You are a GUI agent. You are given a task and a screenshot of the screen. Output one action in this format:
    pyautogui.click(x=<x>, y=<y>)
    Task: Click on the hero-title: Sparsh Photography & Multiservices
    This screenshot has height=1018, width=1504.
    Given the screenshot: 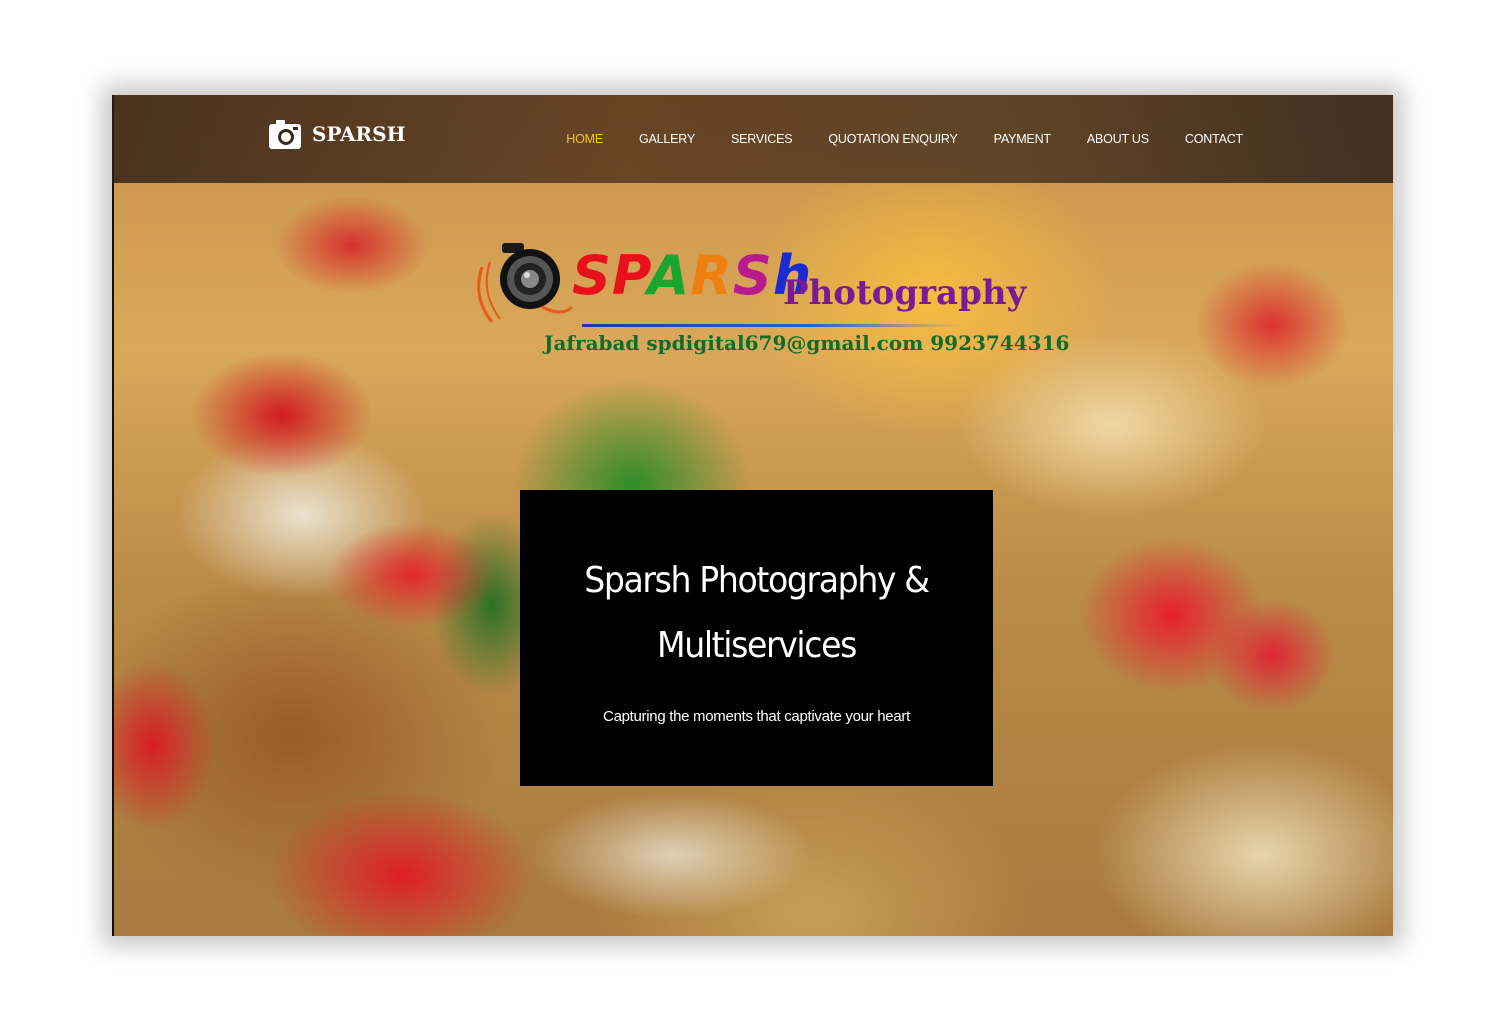 What is the action you would take?
    pyautogui.click(x=757, y=613)
    